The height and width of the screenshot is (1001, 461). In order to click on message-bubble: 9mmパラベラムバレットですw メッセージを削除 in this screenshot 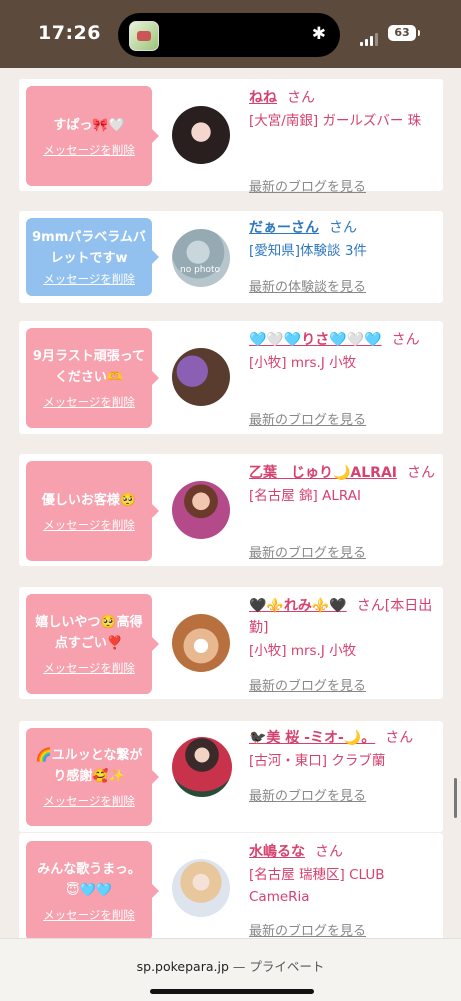, I will do `click(92, 257)`.